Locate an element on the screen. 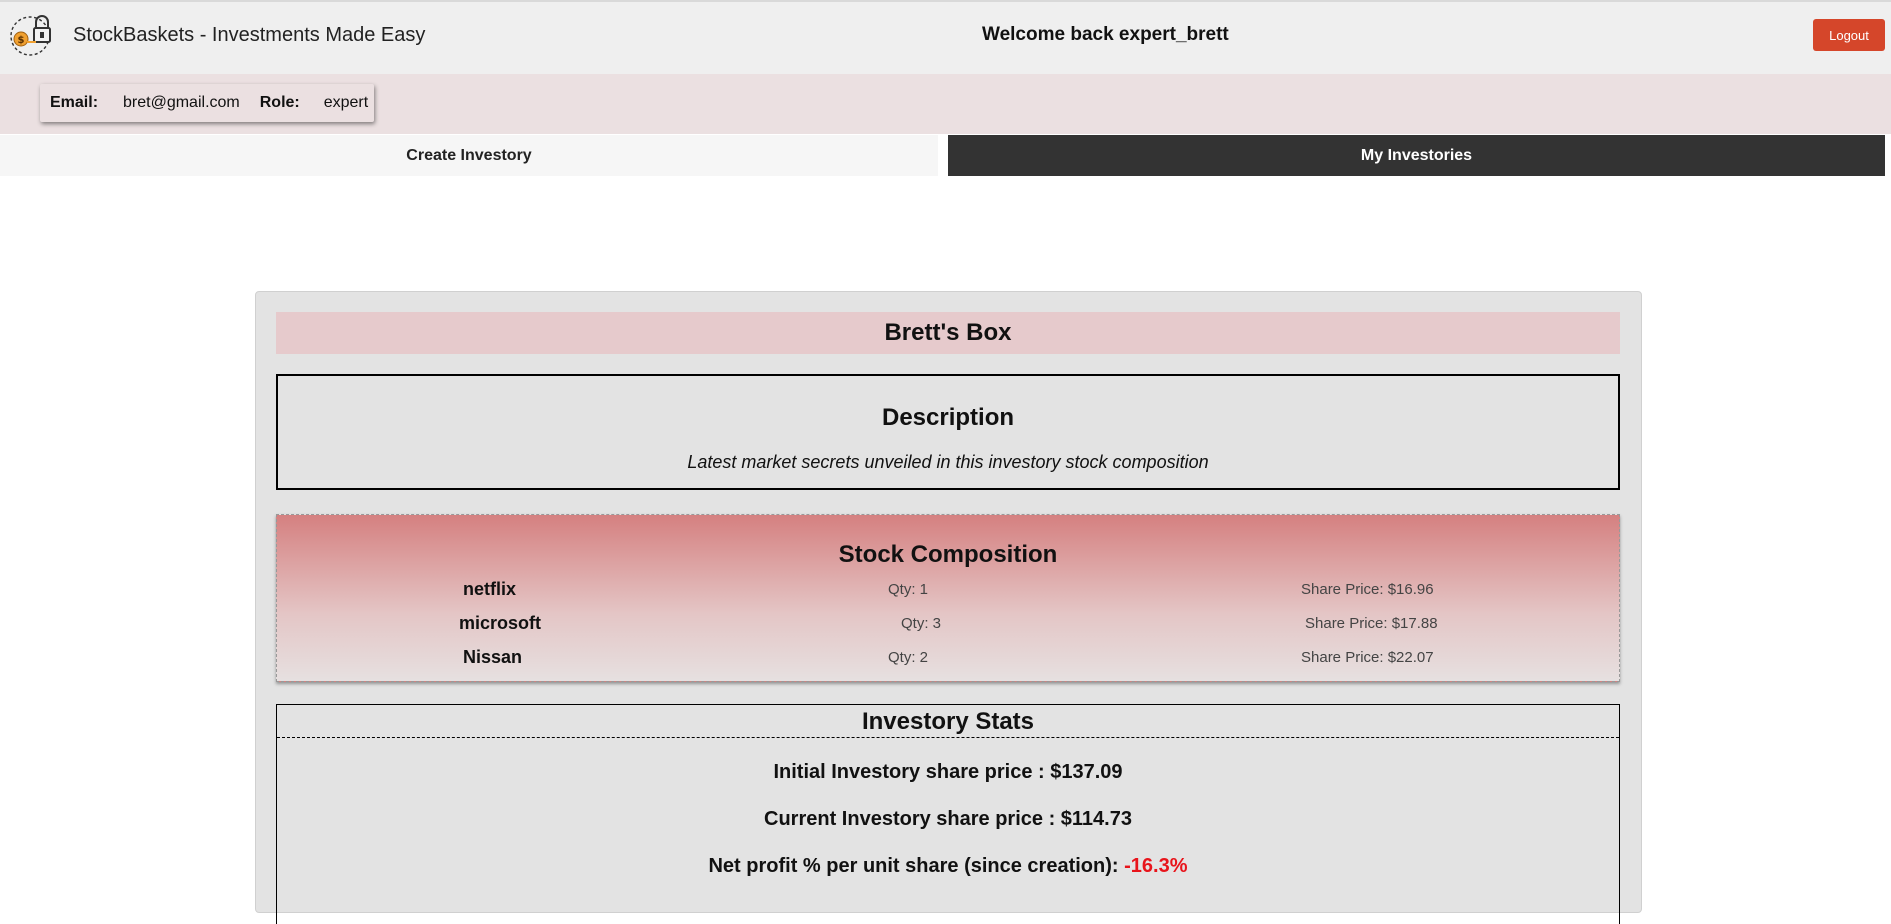 The height and width of the screenshot is (924, 1891). stock-price: Share Price: $16.96 is located at coordinates (1367, 589).